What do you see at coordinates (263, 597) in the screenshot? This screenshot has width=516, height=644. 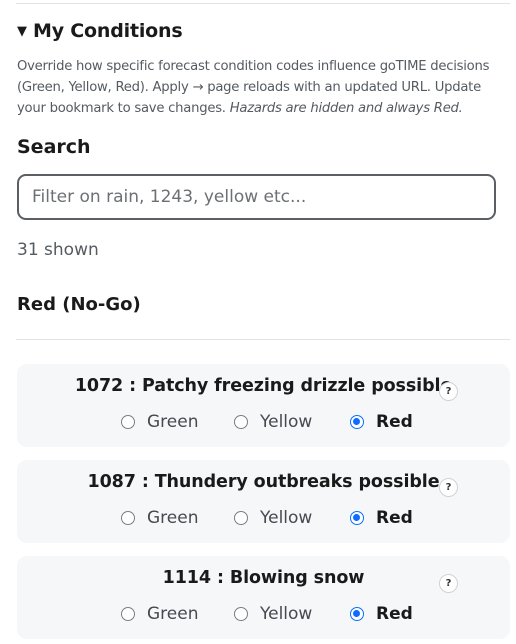 I see `condition-card: 1114 : Blowing snow ? Green Yellow Red` at bounding box center [263, 597].